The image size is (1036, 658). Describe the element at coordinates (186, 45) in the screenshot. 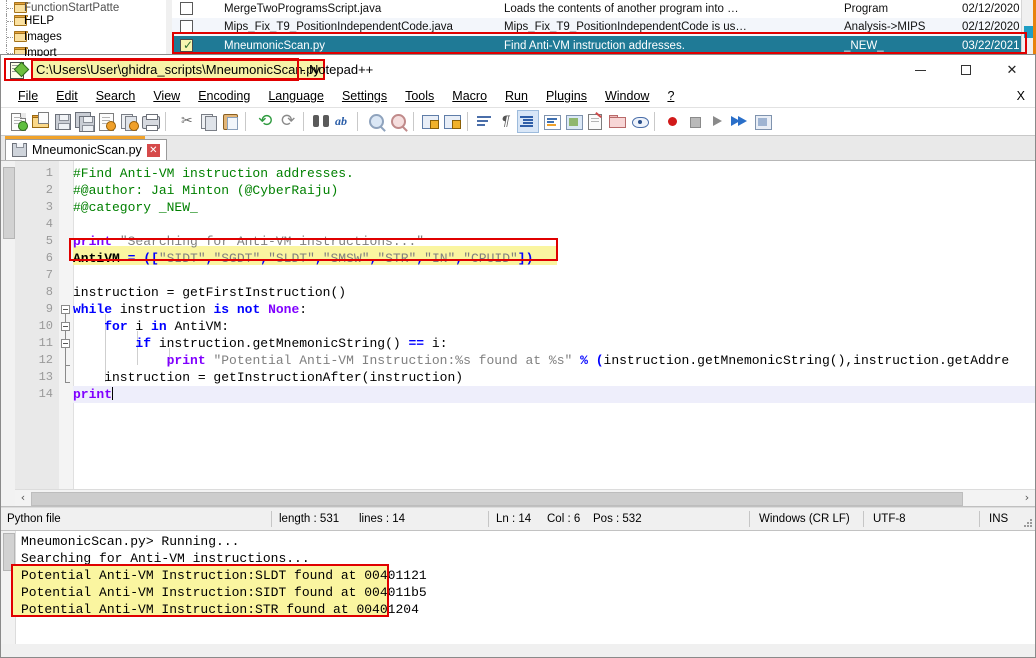

I see `row-checkbox-checked: ✓` at that location.